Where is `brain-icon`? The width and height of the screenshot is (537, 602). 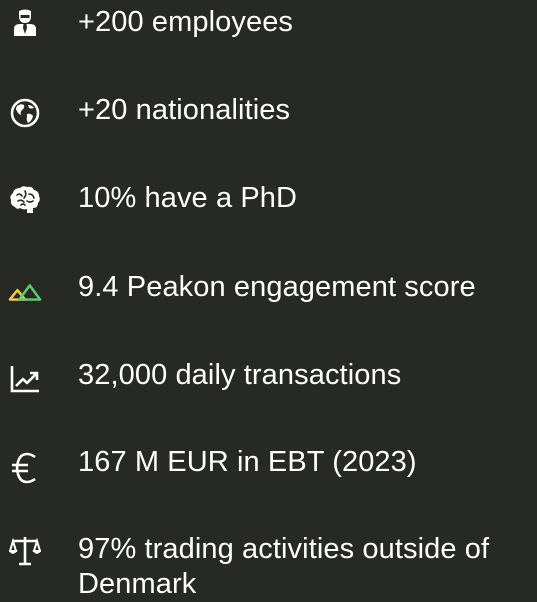
brain-icon is located at coordinates (25, 200).